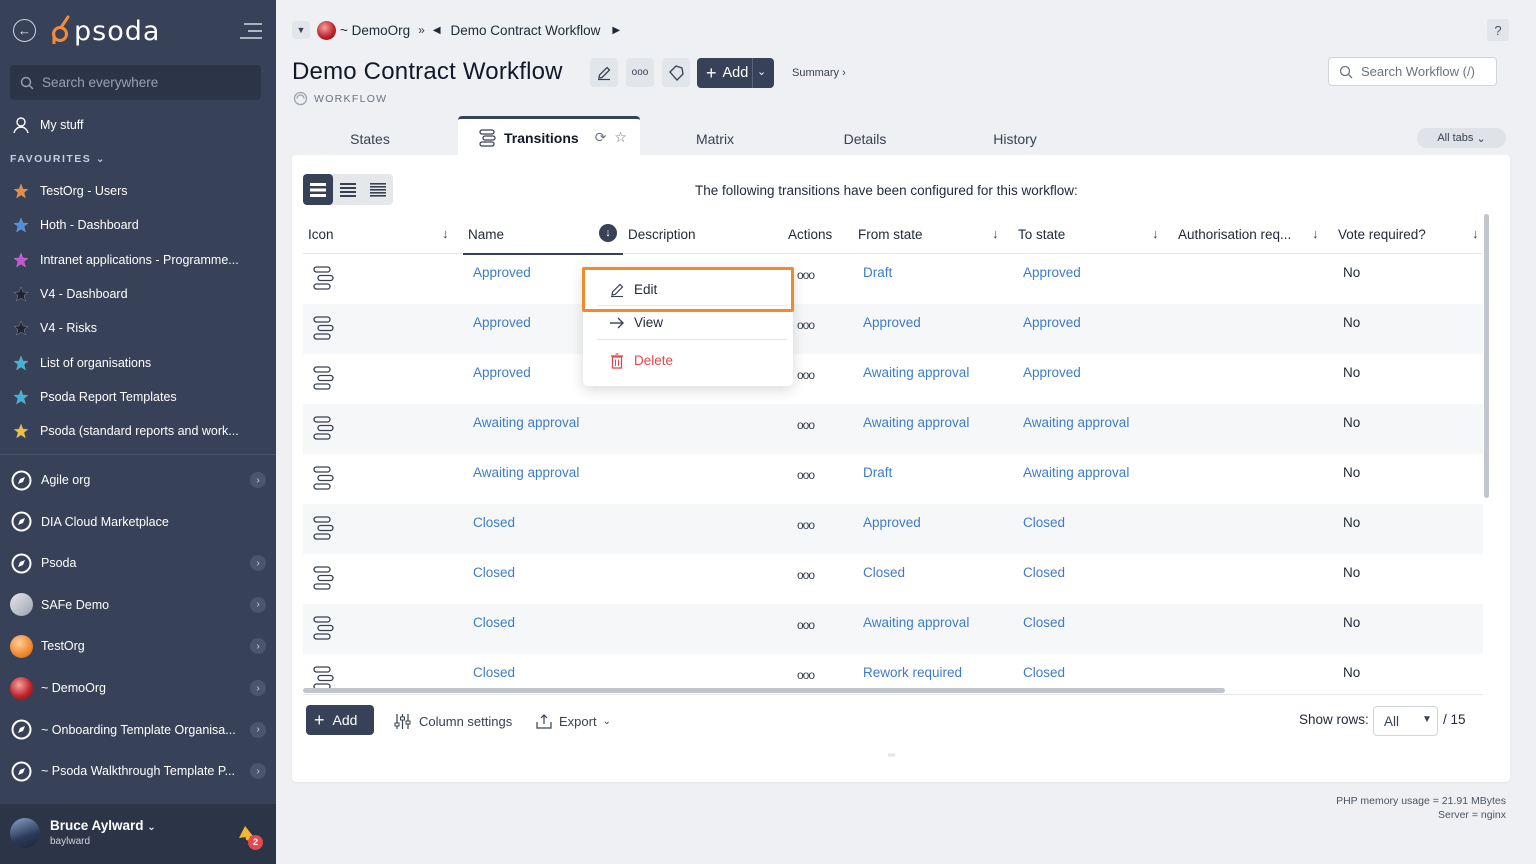 Image resolution: width=1536 pixels, height=864 pixels. Describe the element at coordinates (620, 137) in the screenshot. I see `star-icon: ☆` at that location.